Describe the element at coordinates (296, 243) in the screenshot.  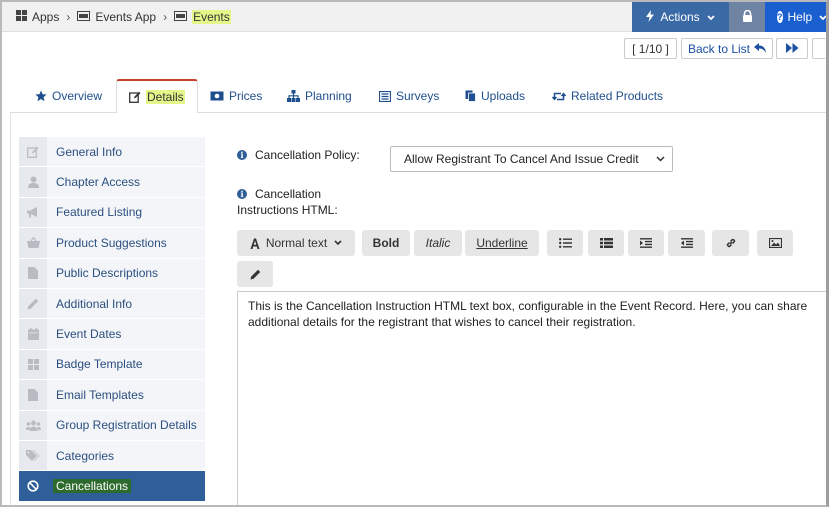
I see `format-dropdown: Normal text` at that location.